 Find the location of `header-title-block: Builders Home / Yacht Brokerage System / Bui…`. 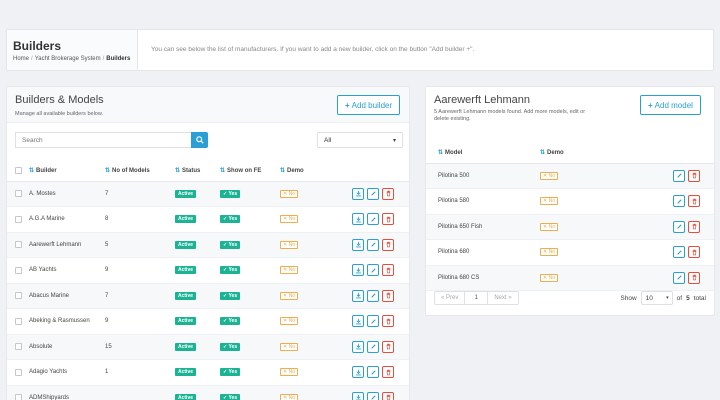

header-title-block: Builders Home / Yacht Brokerage System / Bui… is located at coordinates (72, 50).